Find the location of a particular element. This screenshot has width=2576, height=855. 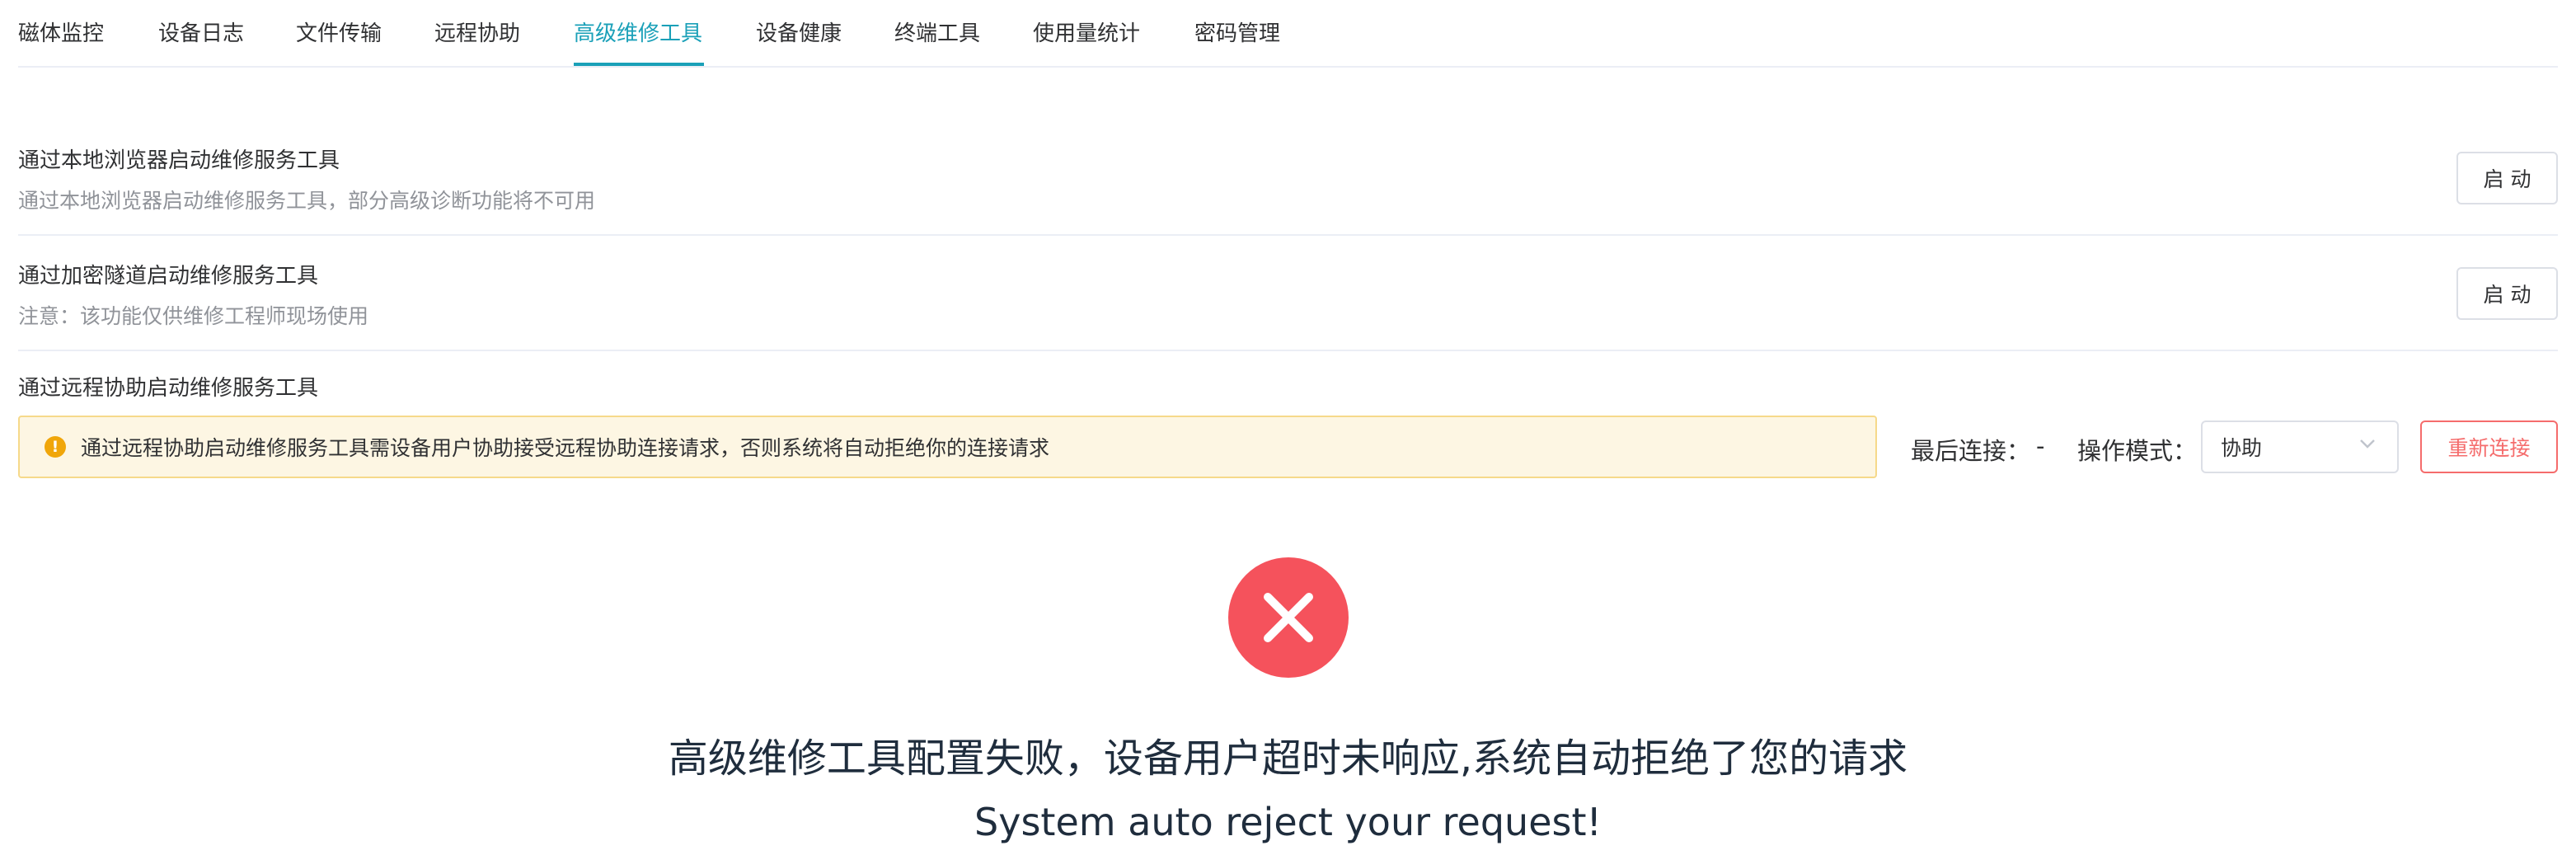

encrypted-tunnel-title: 通过加密隧道启动维修服务工具 is located at coordinates (168, 276).